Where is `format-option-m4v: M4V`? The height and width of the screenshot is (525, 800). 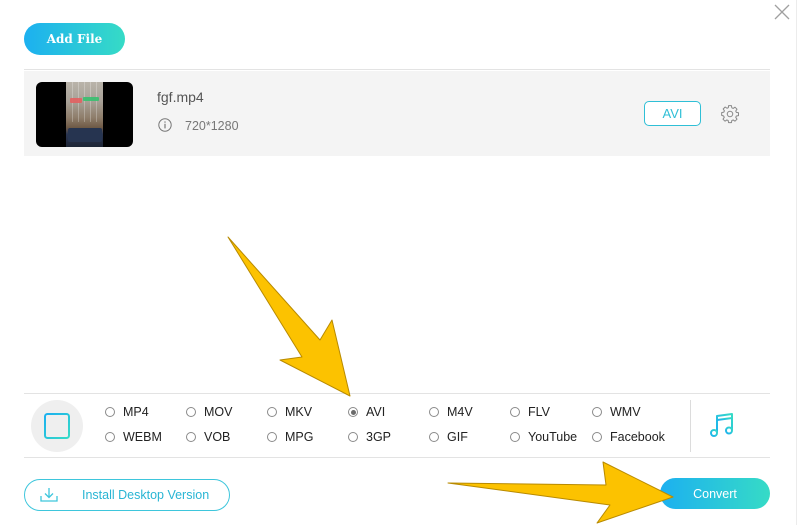 format-option-m4v: M4V is located at coordinates (451, 412).